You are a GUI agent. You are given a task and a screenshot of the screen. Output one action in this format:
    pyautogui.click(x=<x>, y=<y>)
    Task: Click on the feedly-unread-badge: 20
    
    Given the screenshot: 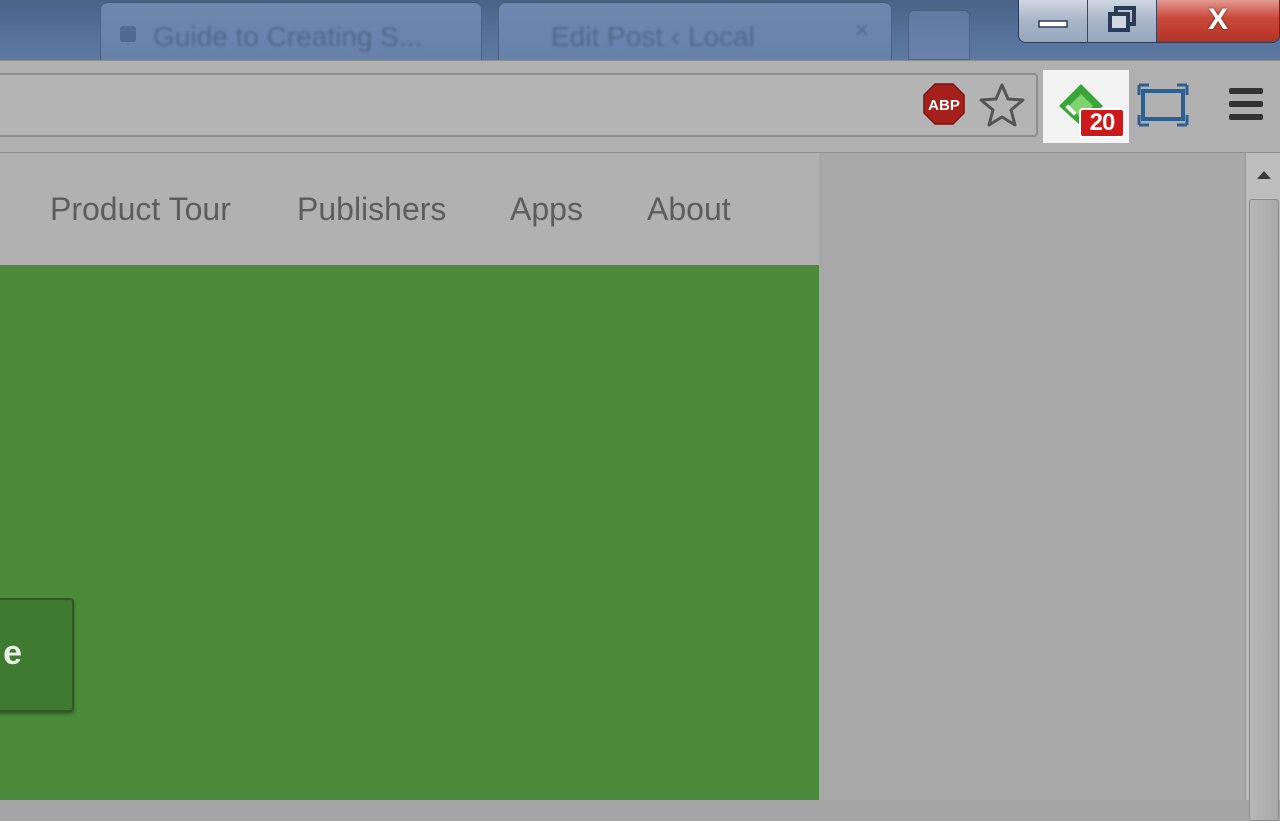 What is the action you would take?
    pyautogui.click(x=1102, y=123)
    